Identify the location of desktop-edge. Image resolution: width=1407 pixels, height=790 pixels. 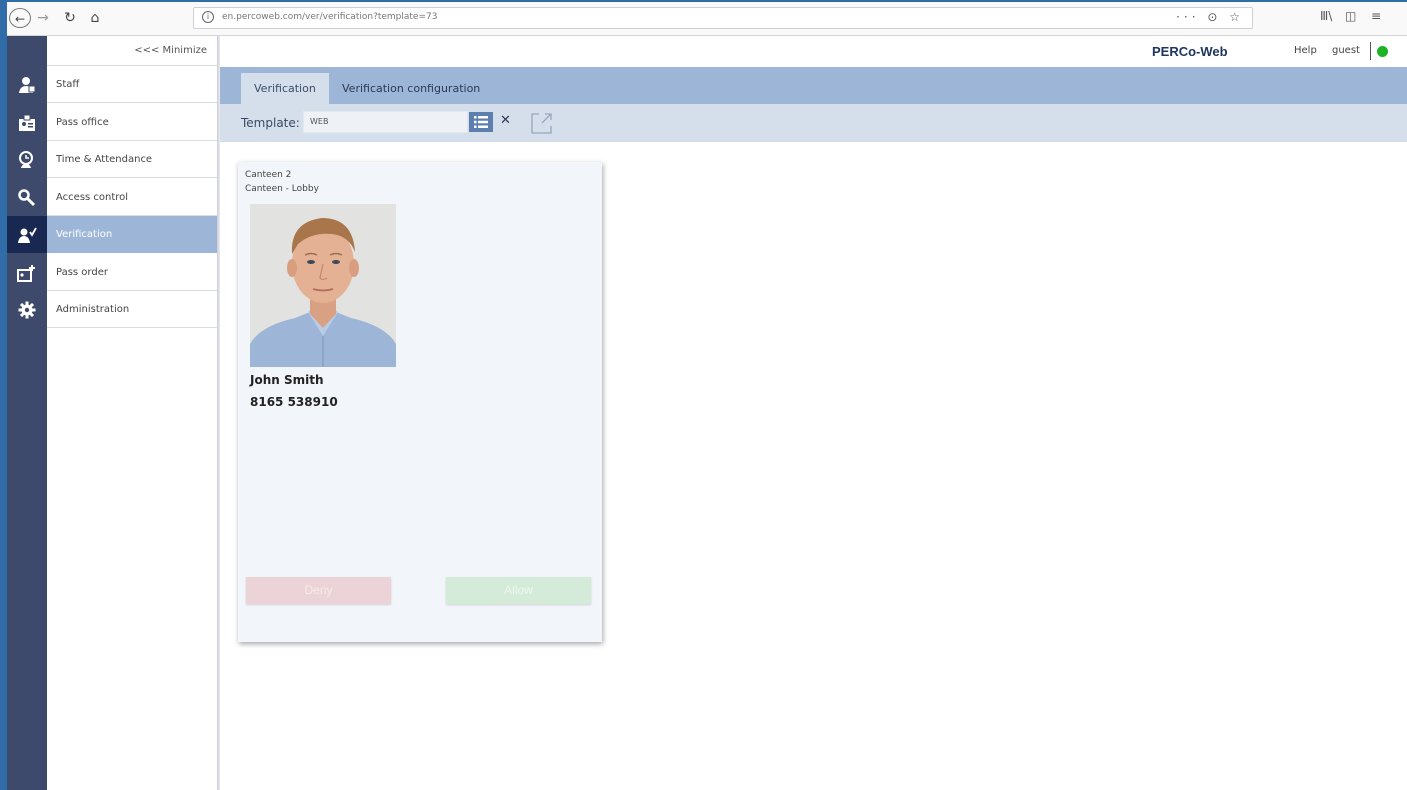
(3, 395).